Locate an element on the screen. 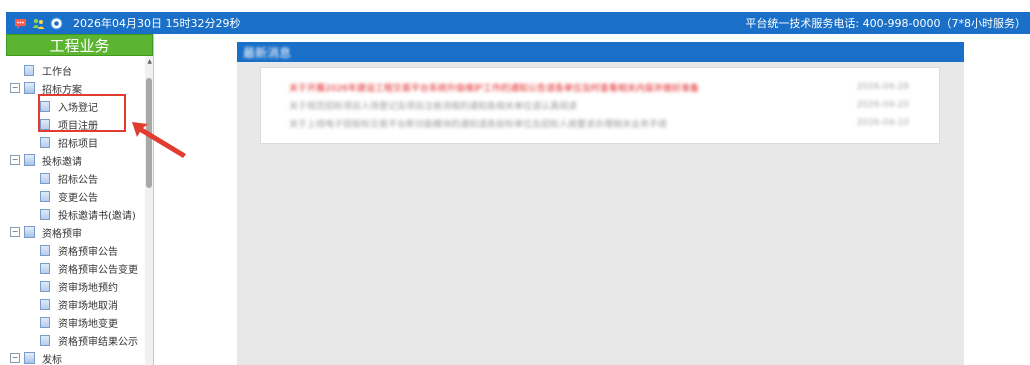 The image size is (1030, 365). chat-icon is located at coordinates (20, 23).